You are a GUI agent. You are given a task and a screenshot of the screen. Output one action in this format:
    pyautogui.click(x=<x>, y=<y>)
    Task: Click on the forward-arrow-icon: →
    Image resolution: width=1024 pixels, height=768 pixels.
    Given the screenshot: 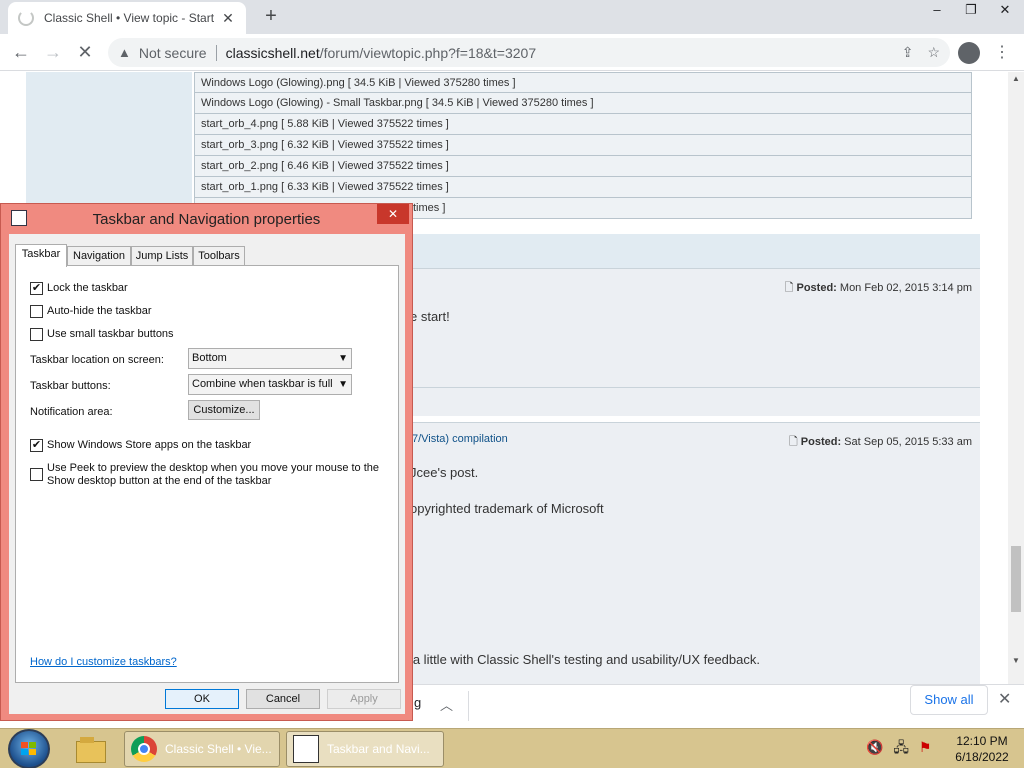 What is the action you would take?
    pyautogui.click(x=53, y=53)
    